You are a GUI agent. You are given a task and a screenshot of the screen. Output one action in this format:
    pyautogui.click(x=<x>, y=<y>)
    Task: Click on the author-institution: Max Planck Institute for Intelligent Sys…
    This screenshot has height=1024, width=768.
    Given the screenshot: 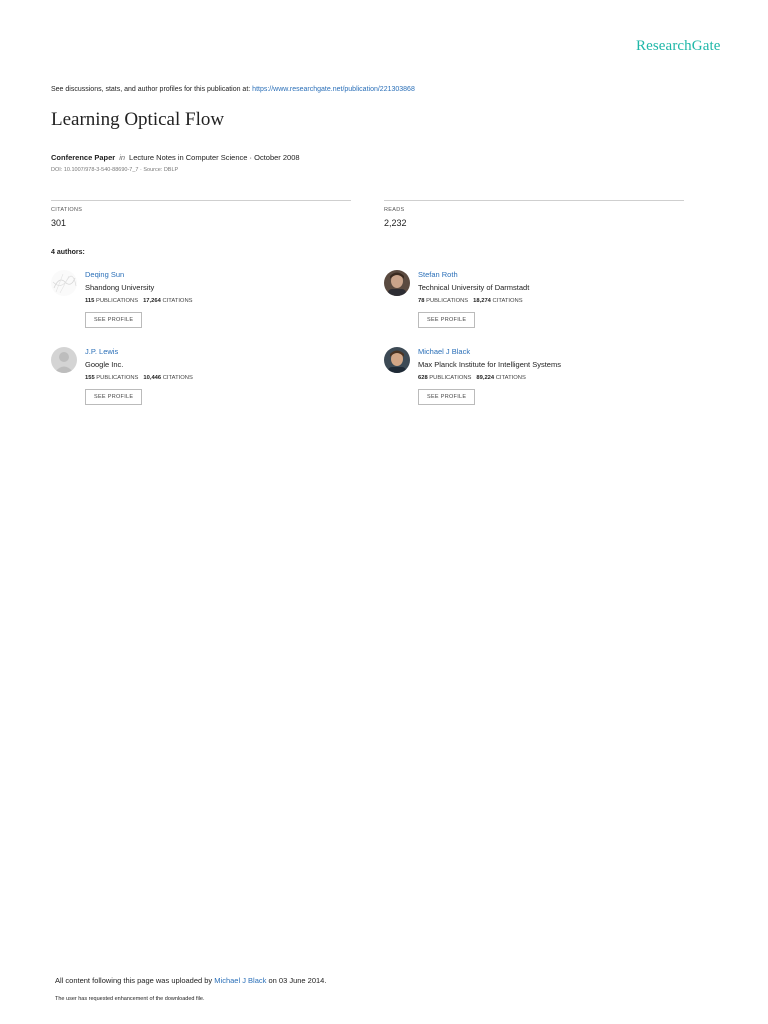 What is the action you would take?
    pyautogui.click(x=489, y=364)
    